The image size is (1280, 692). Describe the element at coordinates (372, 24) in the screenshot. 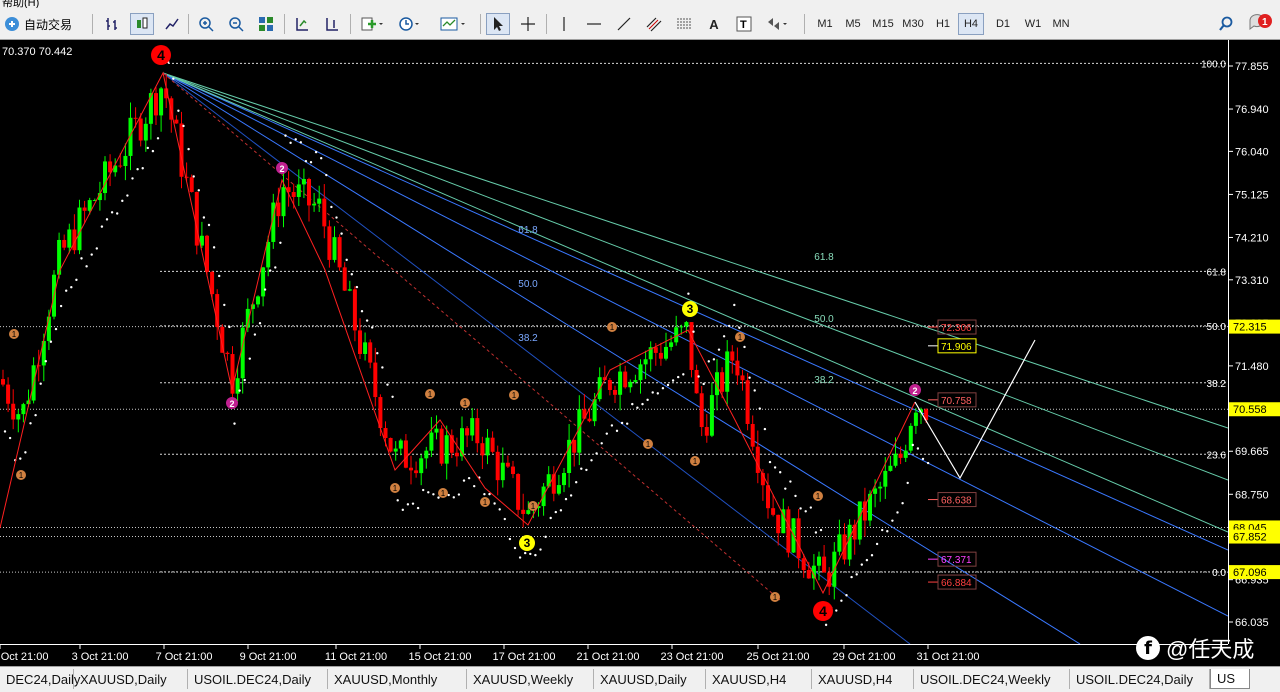

I see `indicators-icon` at that location.